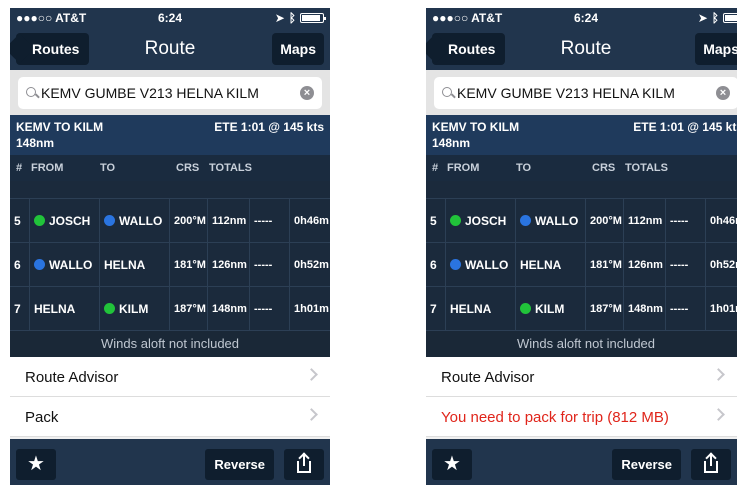  I want to click on leg-to-label: KILM, so click(550, 308).